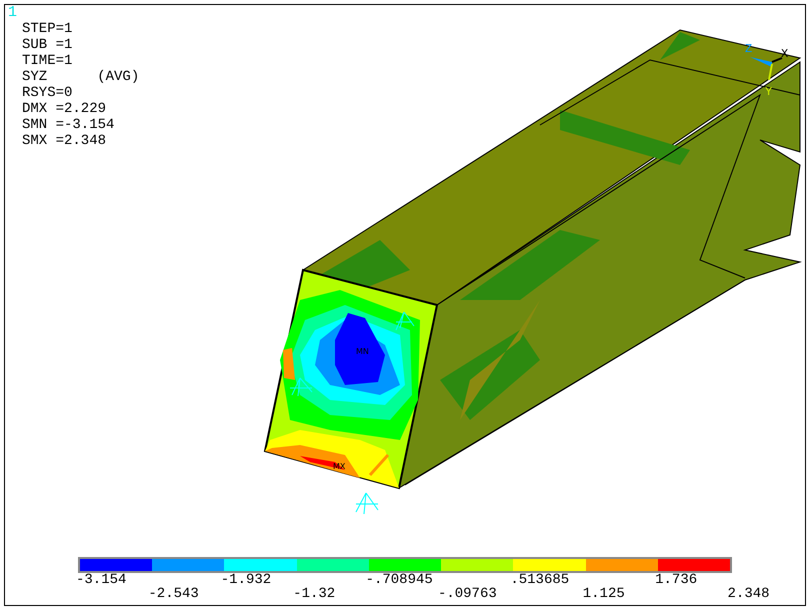 This screenshot has height=610, width=810. Describe the element at coordinates (468, 594) in the screenshot. I see `legend-value: -.09763` at that location.